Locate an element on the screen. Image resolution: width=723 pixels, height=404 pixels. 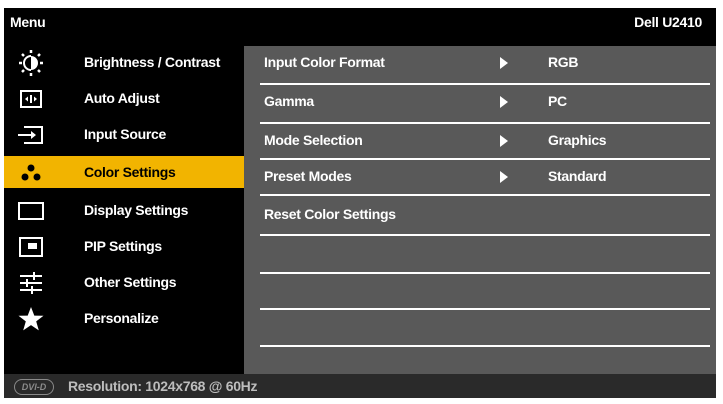
setting-preset-modes: Preset Modes Standard is located at coordinates (480, 178).